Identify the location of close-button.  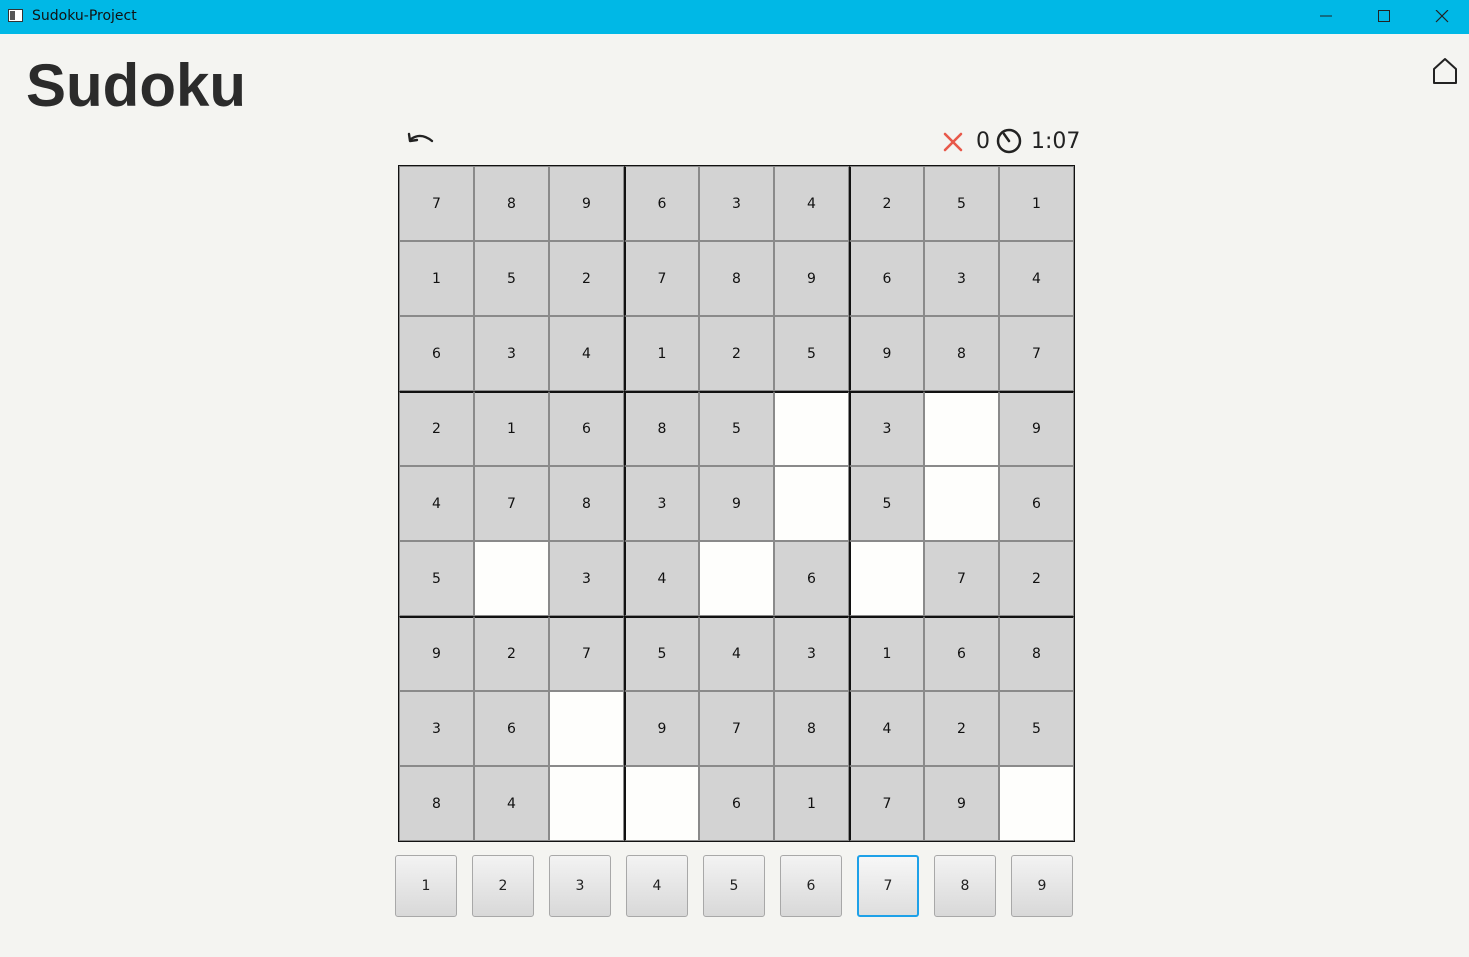
(1441, 17).